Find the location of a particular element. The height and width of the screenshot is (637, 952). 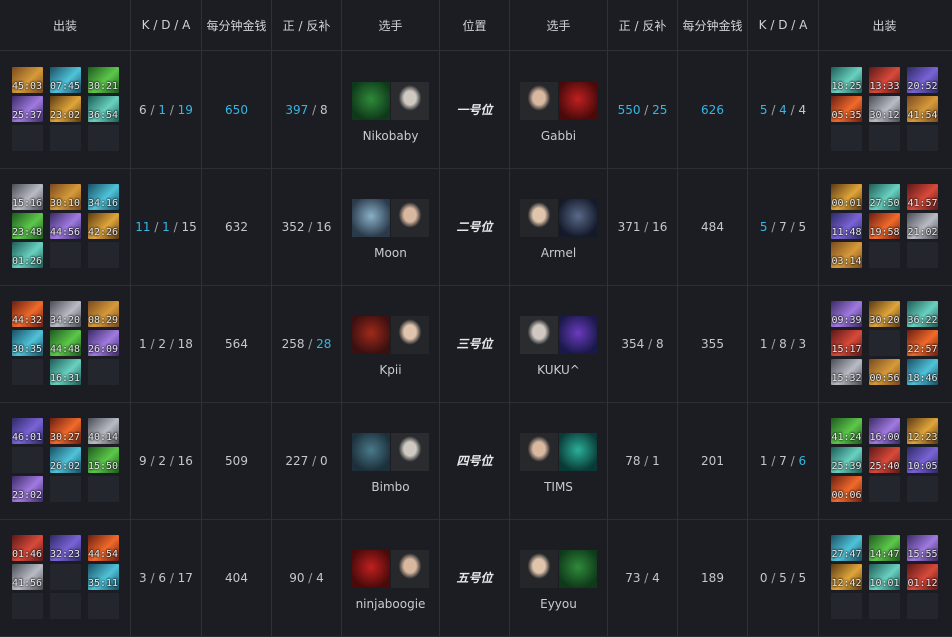

player-cell-left: Kpii is located at coordinates (391, 343).